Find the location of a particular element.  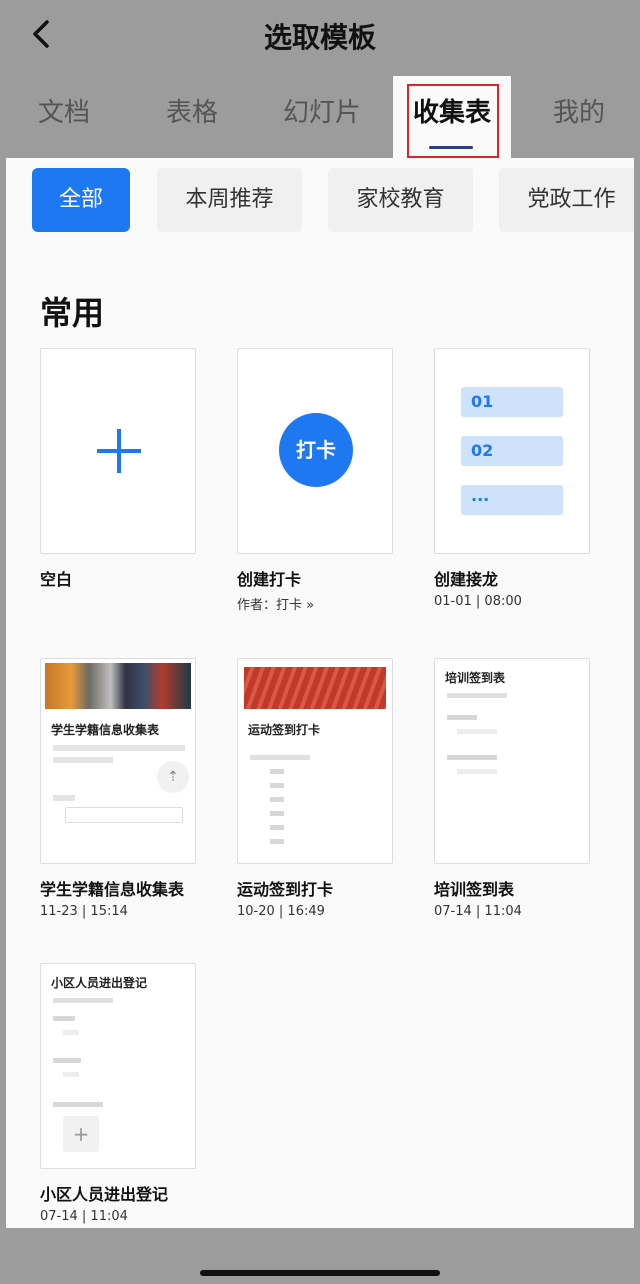

chip-party-gov: 党政工作 is located at coordinates (566, 200).